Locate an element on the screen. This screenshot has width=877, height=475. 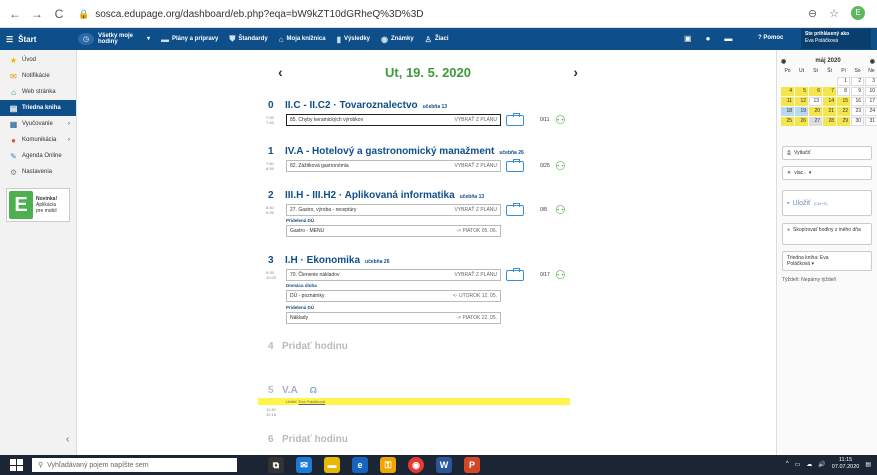
nav-grades: ◉ Známky is located at coordinates (397, 39).